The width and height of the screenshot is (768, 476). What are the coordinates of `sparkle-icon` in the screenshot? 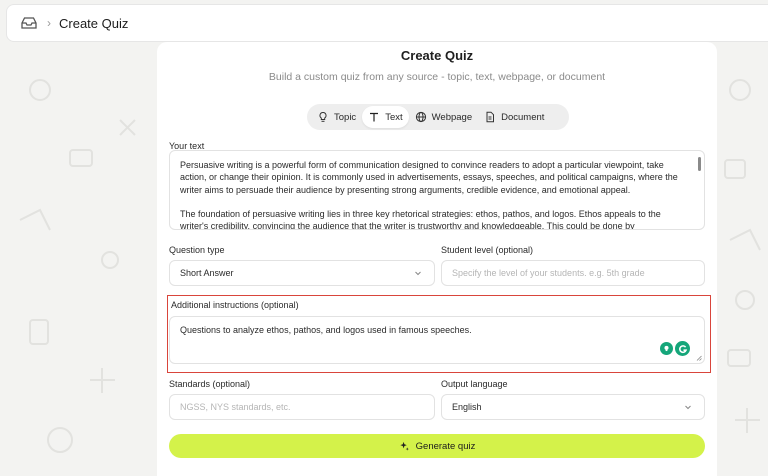 It's located at (404, 446).